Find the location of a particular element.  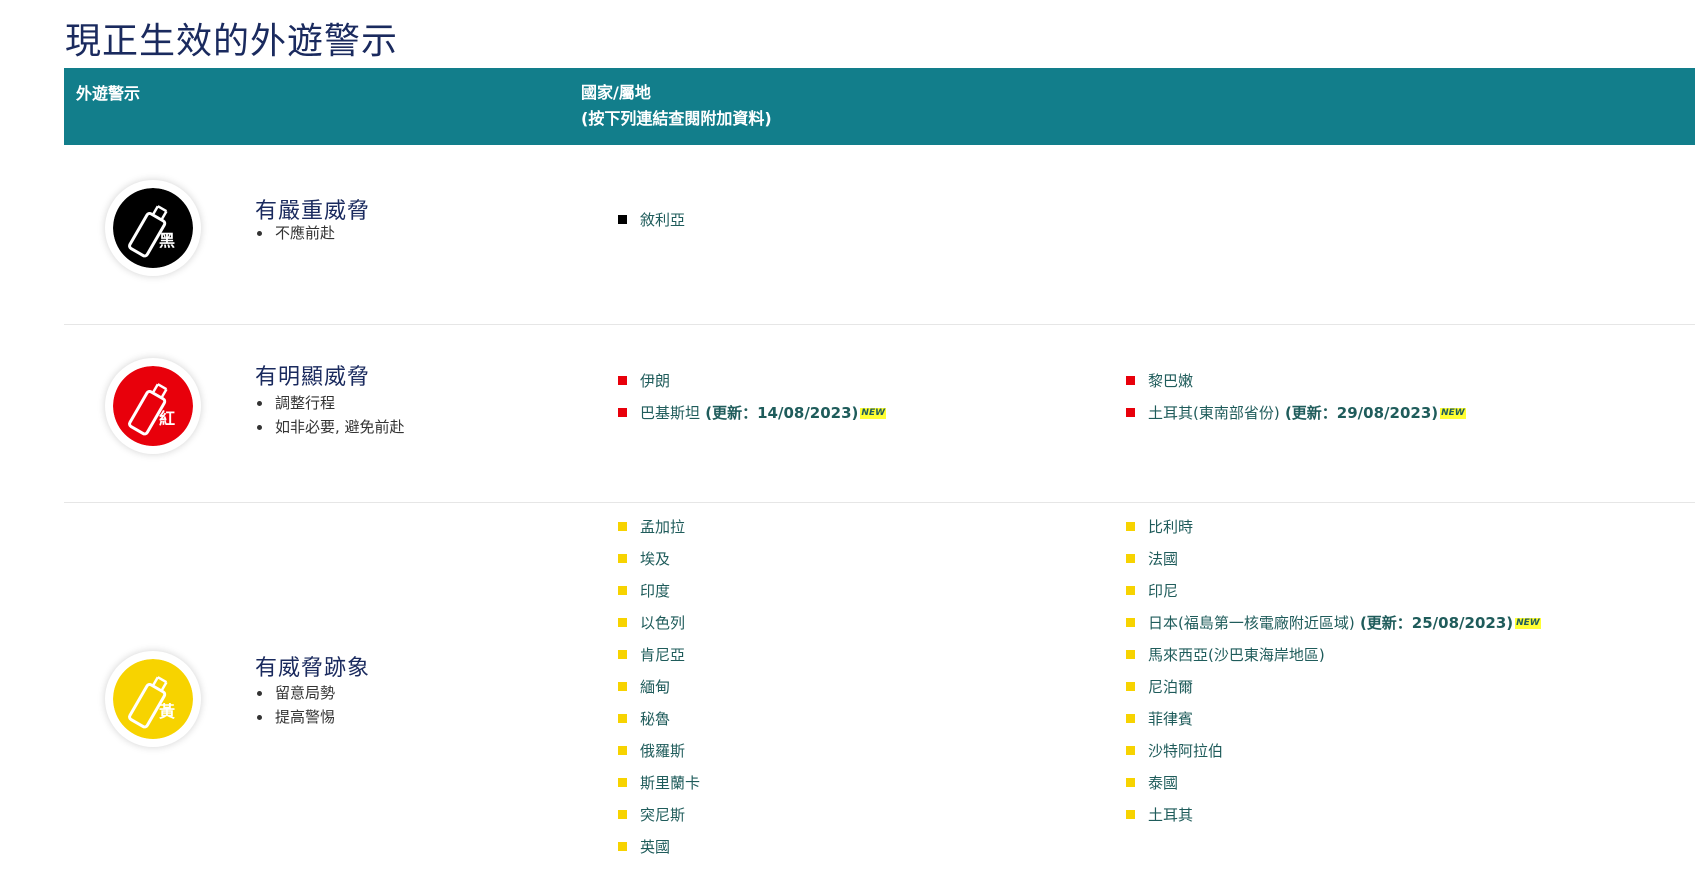

country-link: 肯尼亞 is located at coordinates (659, 655).